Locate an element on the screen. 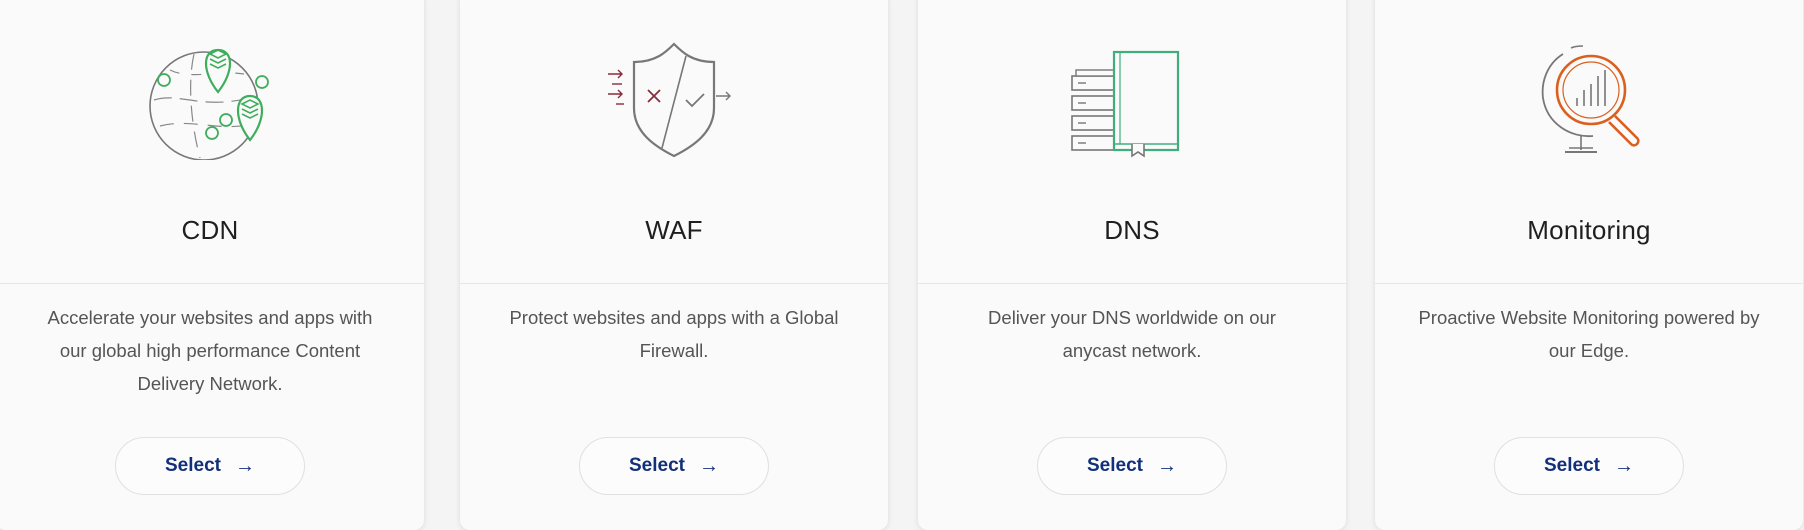 The image size is (1804, 530). globe-location-pins-icon is located at coordinates (210, 100).